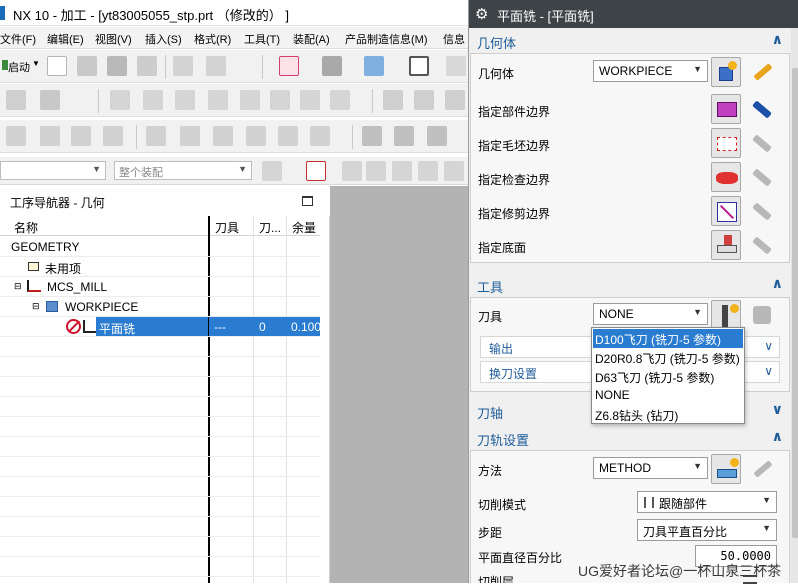 Image resolution: width=798 pixels, height=584 pixels. Describe the element at coordinates (87, 66) in the screenshot. I see `open-file-icon` at that location.